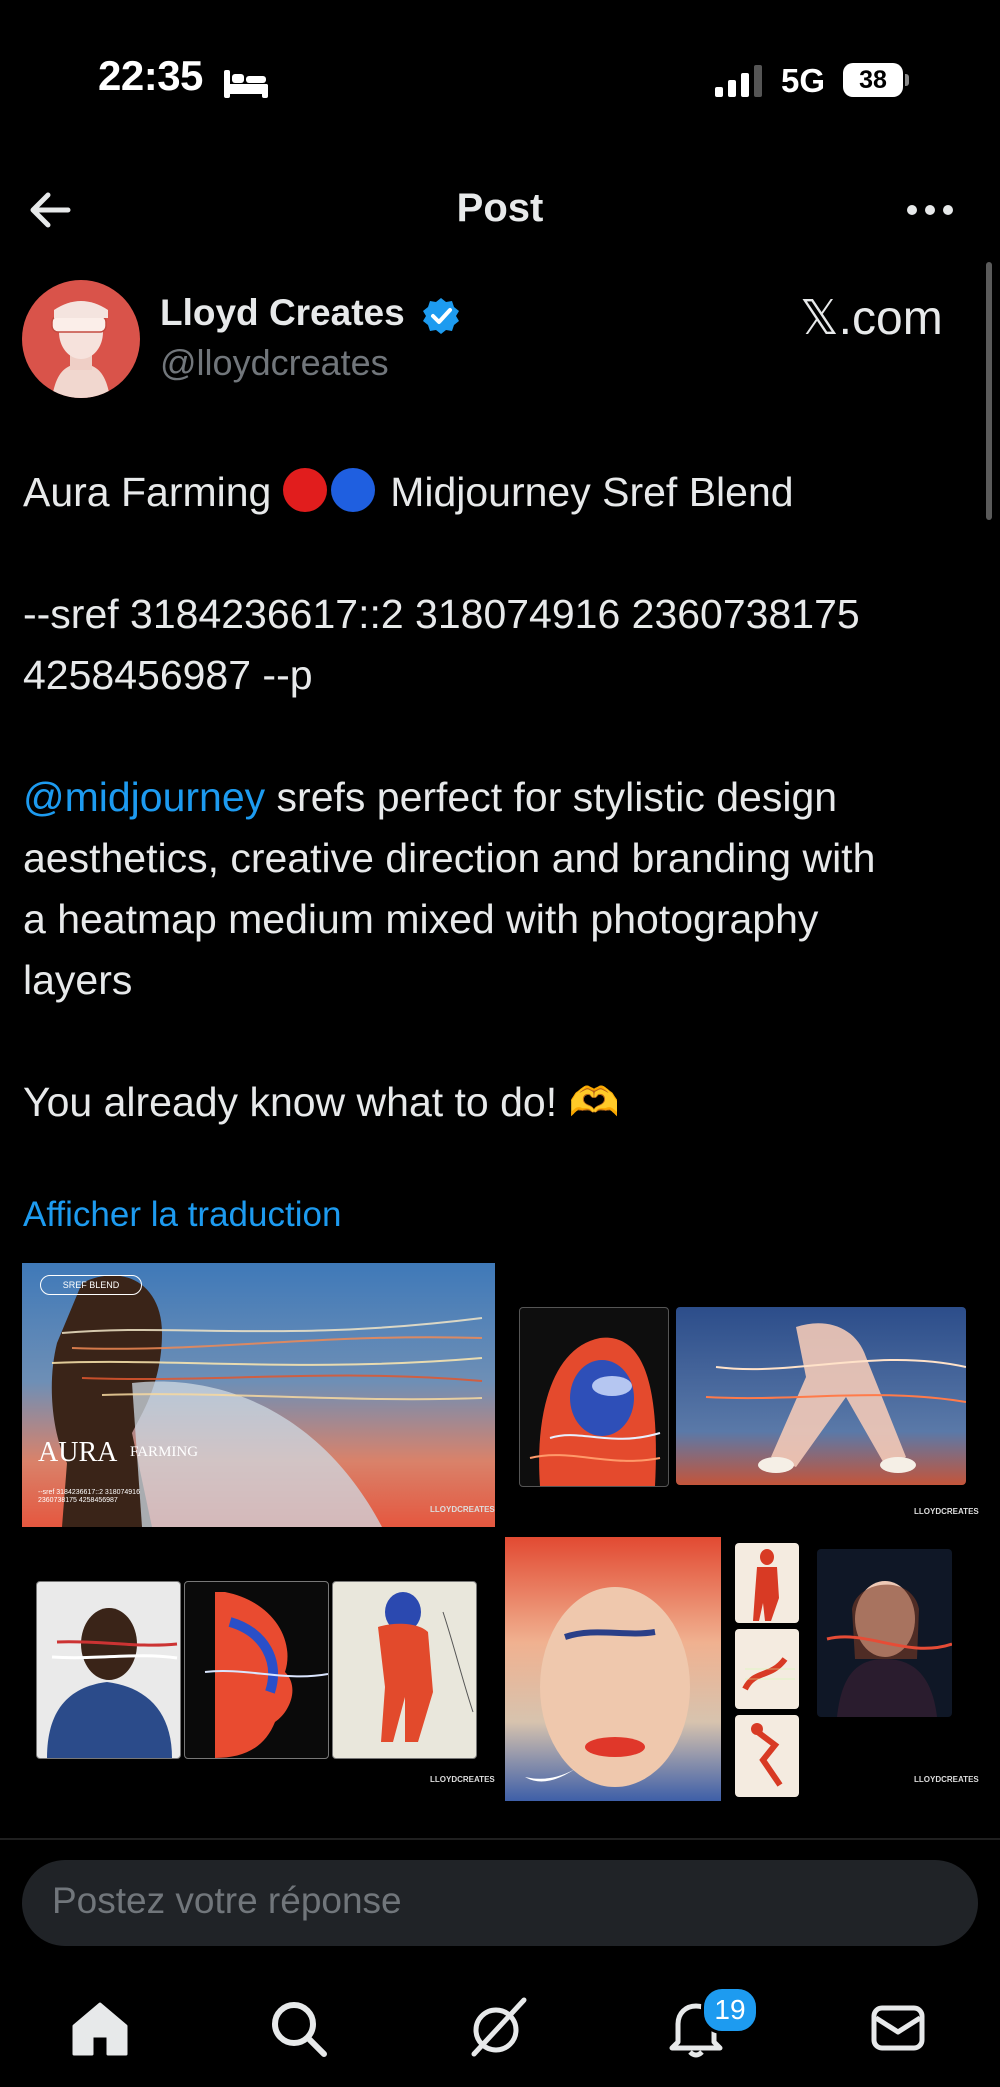 This screenshot has height=2087, width=1000. I want to click on man-portrait-image, so click(108, 1670).